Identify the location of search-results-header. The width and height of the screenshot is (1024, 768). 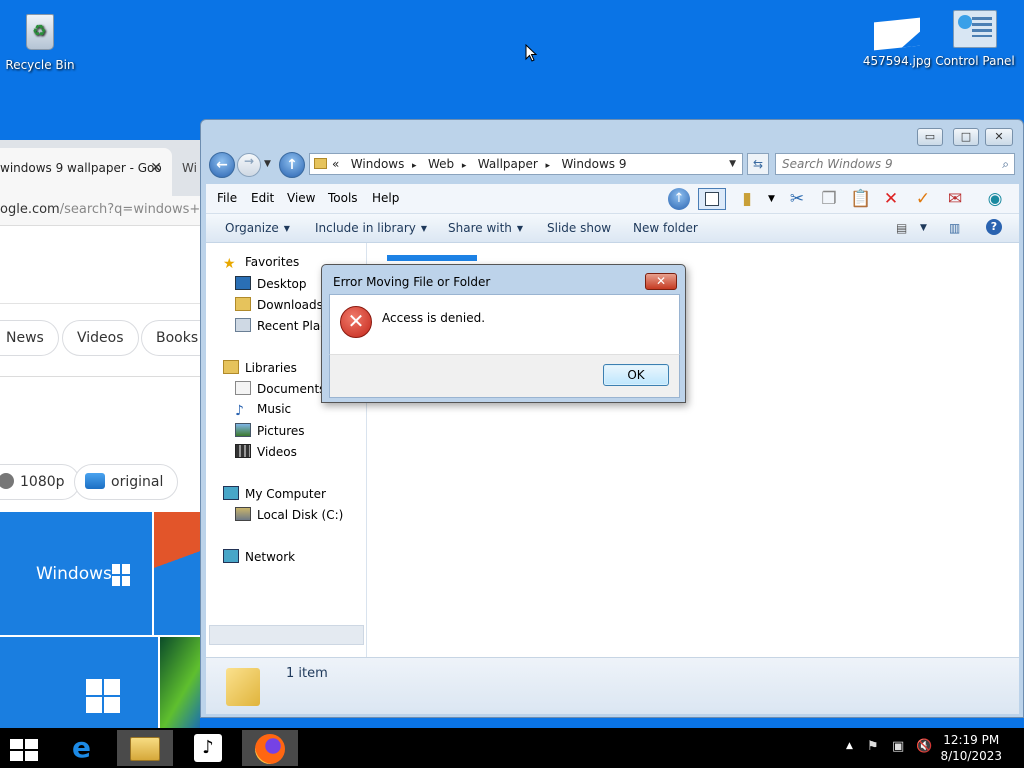
(100, 265).